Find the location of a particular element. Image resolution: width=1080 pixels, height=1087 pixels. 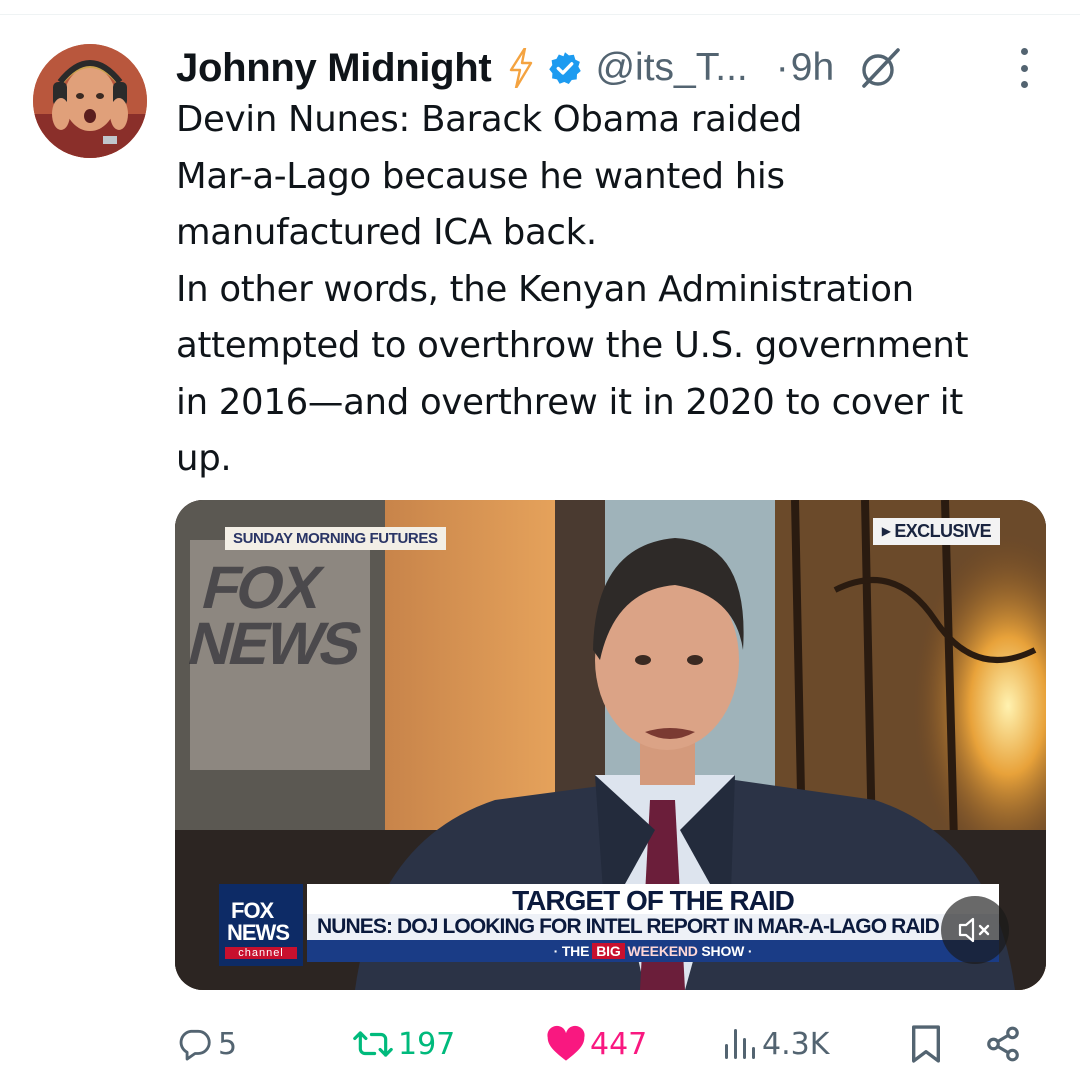

bookmark-icon is located at coordinates (926, 1044).